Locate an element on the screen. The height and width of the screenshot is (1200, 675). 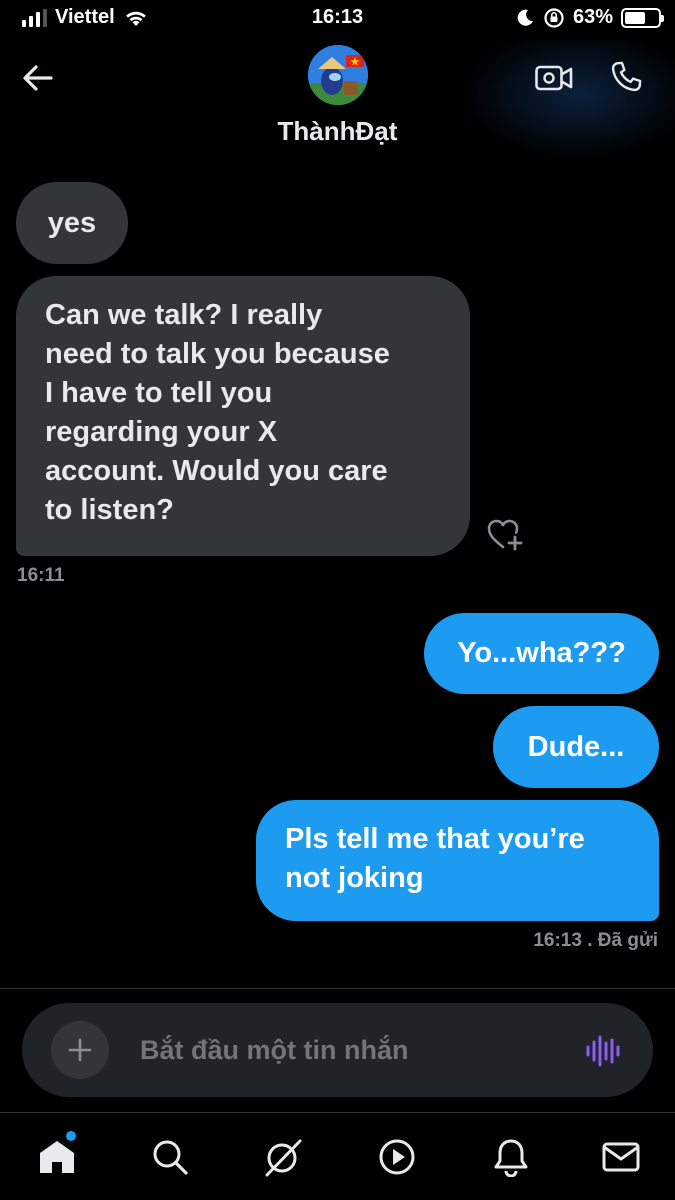
mail-icon is located at coordinates (621, 1157).